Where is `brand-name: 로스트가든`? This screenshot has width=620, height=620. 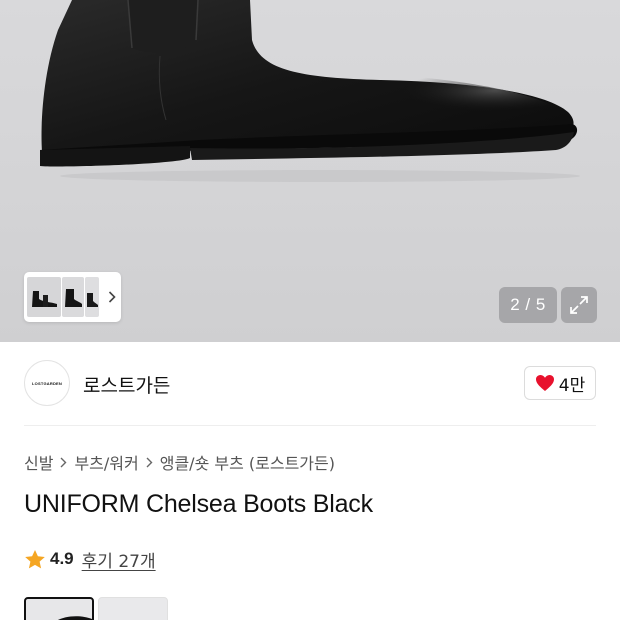 brand-name: 로스트가든 is located at coordinates (126, 384).